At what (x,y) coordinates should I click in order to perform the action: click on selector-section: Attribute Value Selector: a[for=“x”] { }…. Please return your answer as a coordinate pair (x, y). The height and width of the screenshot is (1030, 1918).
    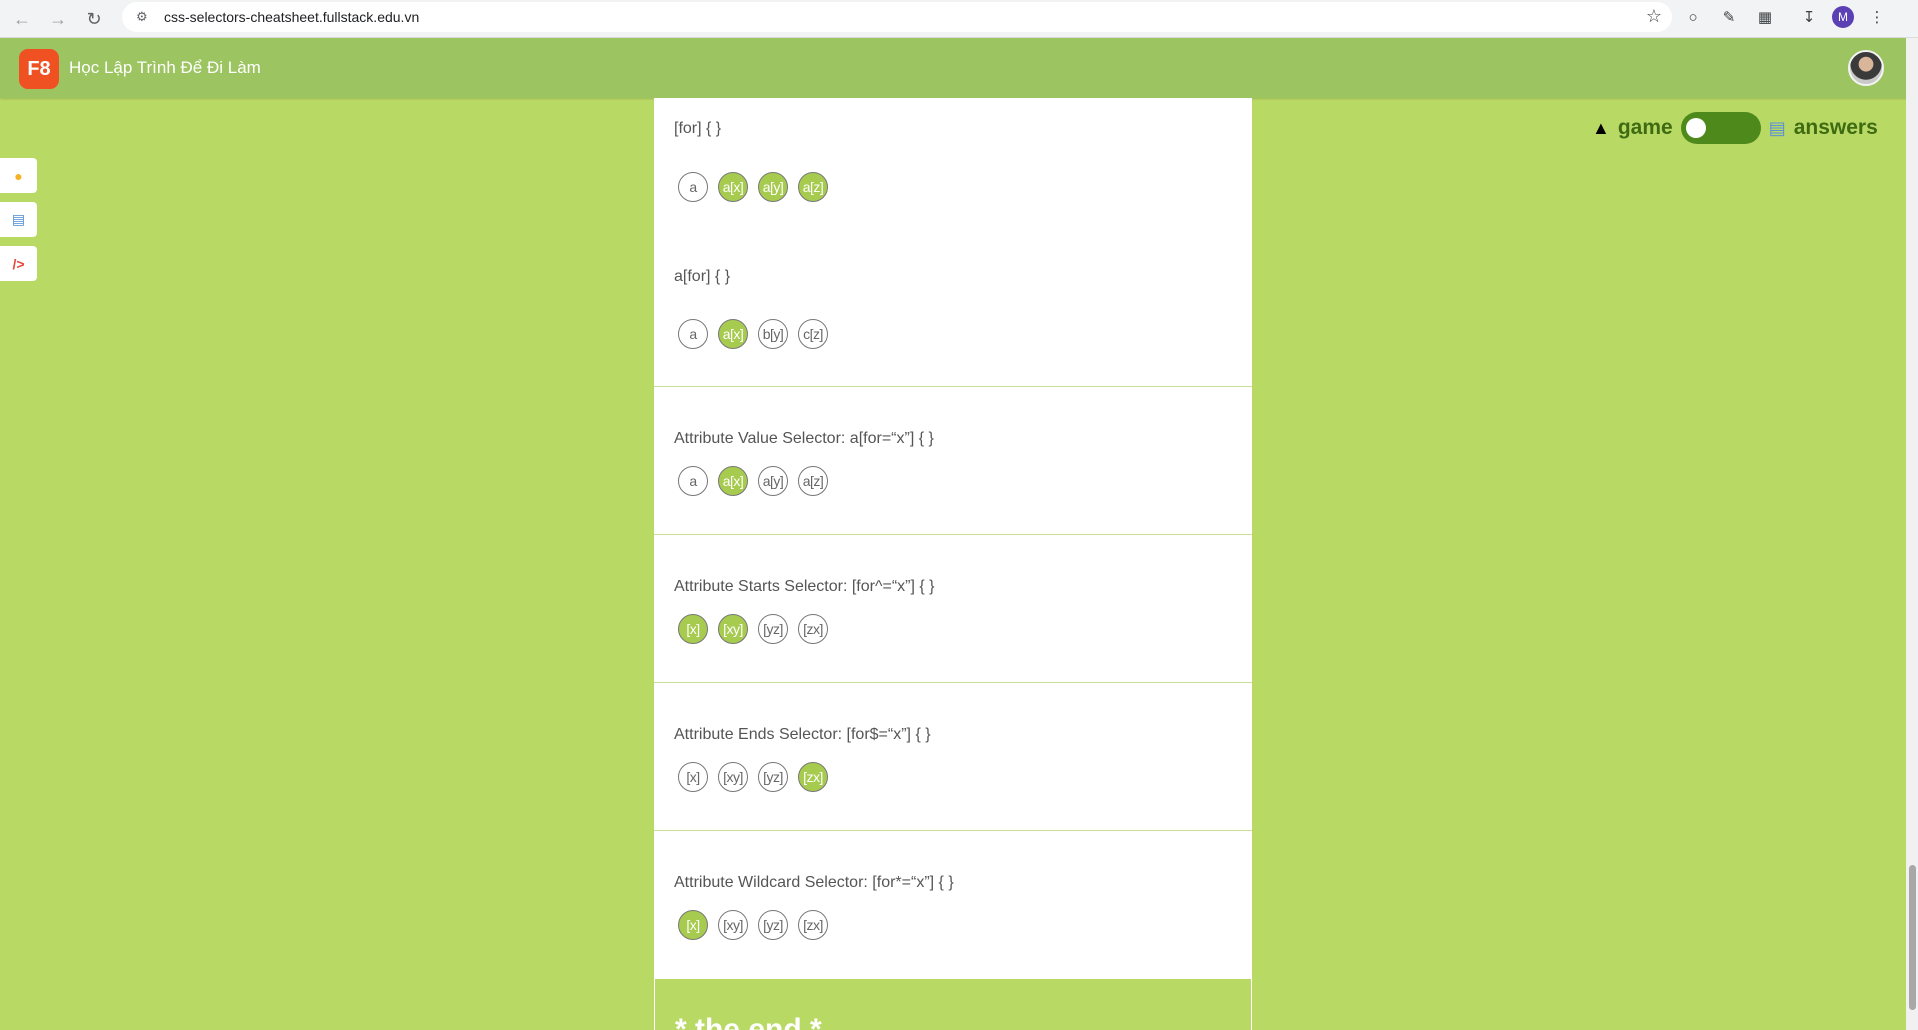
    Looking at the image, I should click on (953, 461).